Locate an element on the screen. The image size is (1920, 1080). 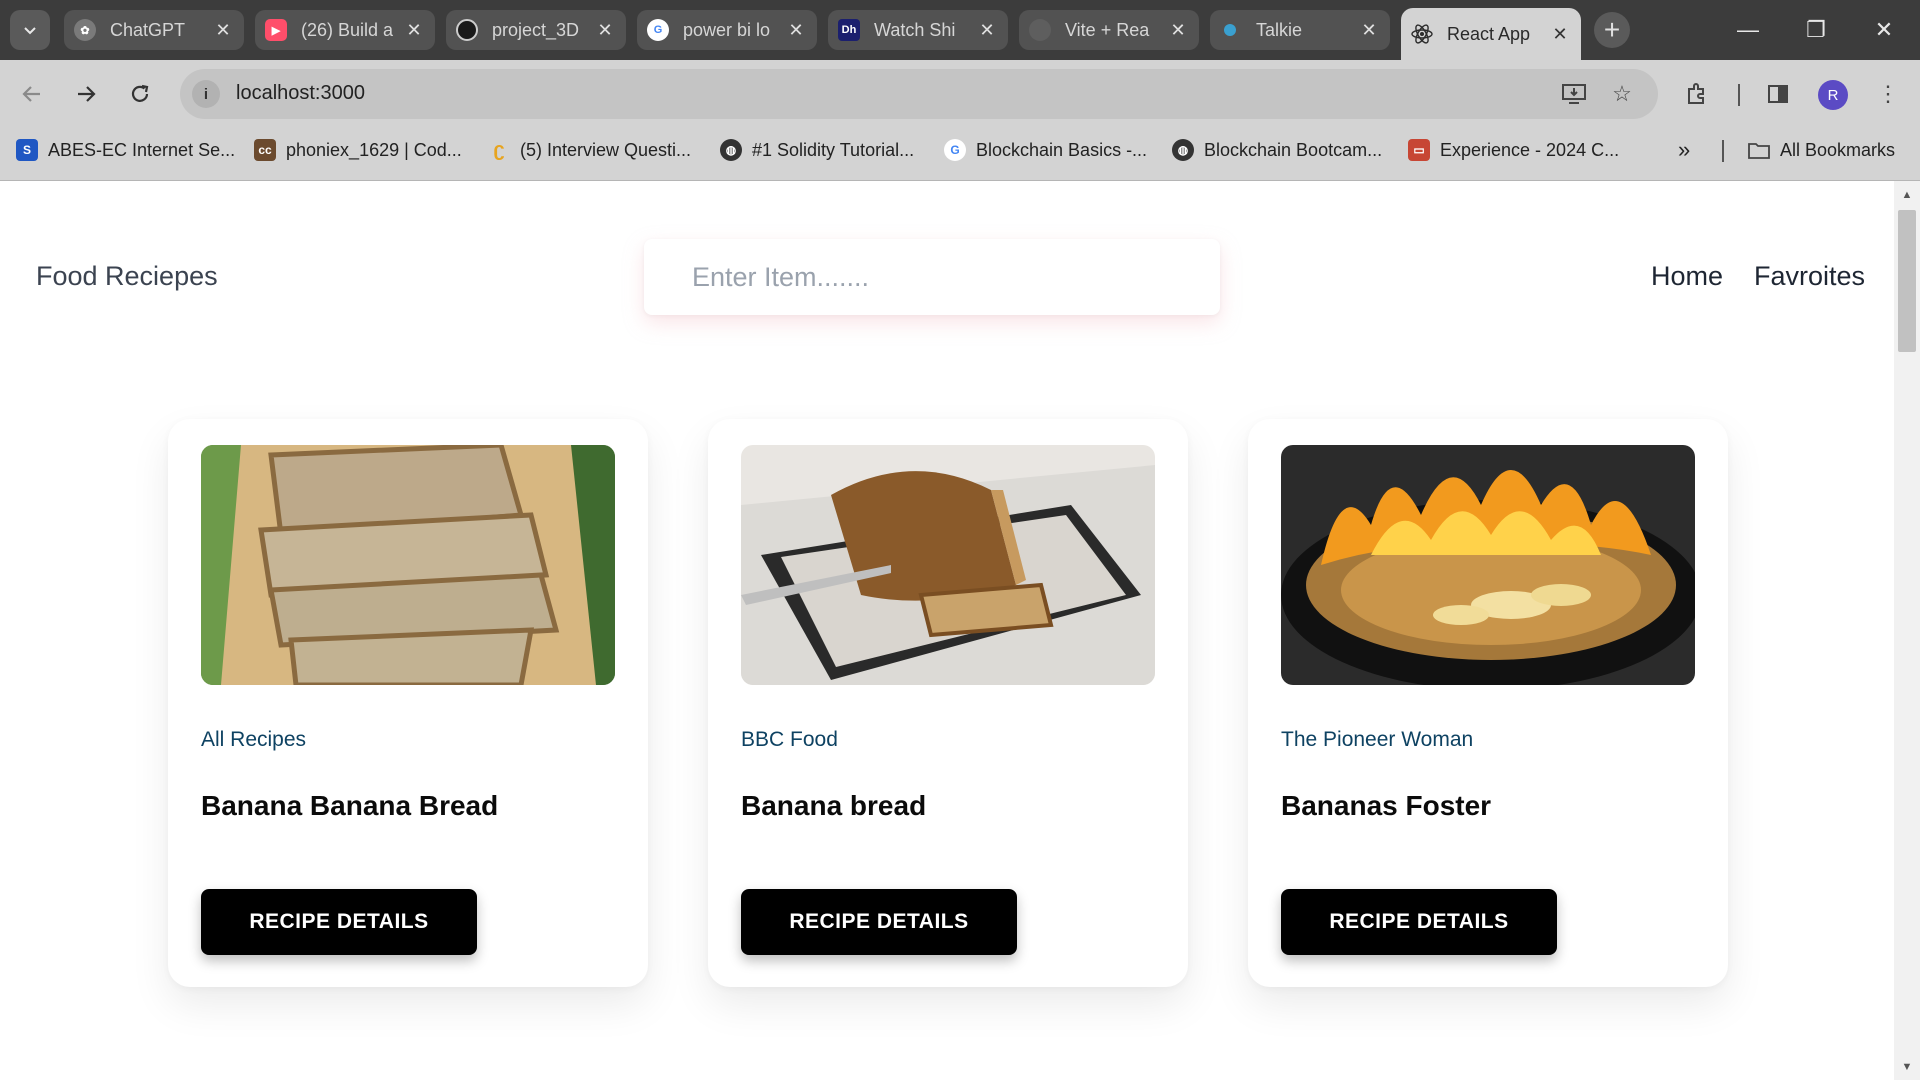
scroll-down-icon: ▼ is located at coordinates (1907, 1067).